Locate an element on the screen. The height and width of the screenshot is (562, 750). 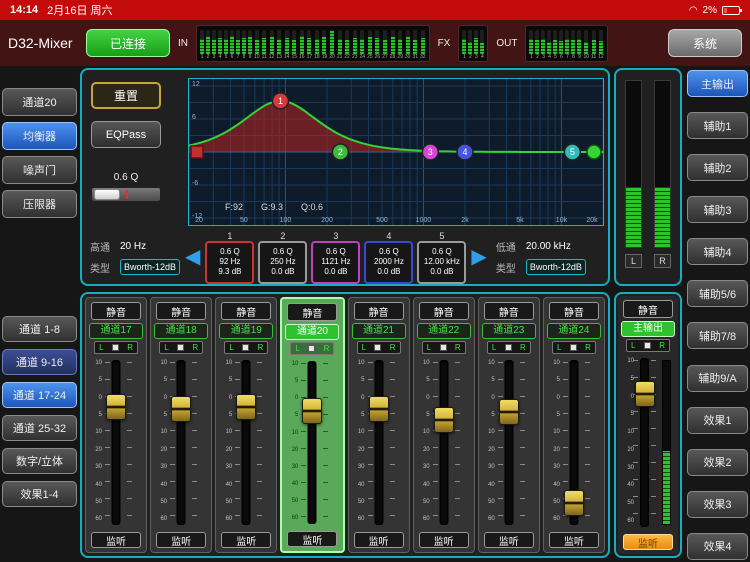
right-nav-item-6: 辅助5/6 is located at coordinates (717, 294).